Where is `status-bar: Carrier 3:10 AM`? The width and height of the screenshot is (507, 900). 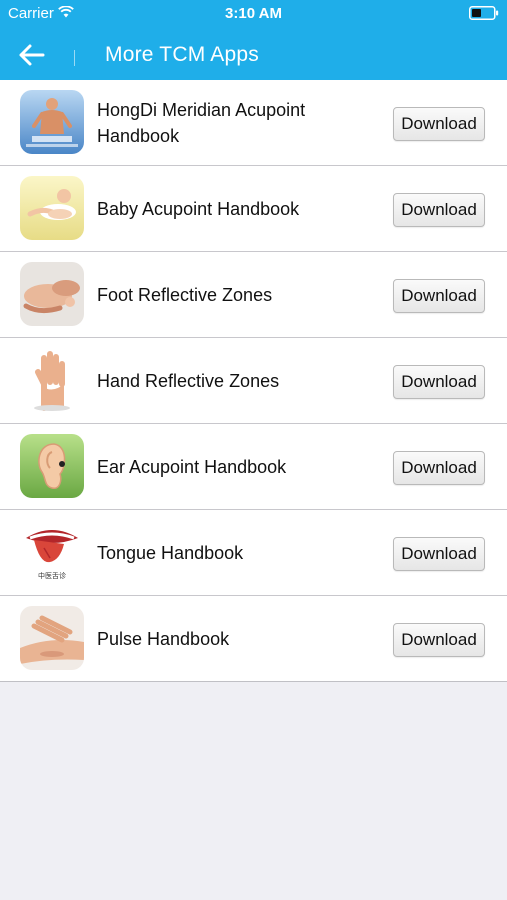 status-bar: Carrier 3:10 AM is located at coordinates (253, 14).